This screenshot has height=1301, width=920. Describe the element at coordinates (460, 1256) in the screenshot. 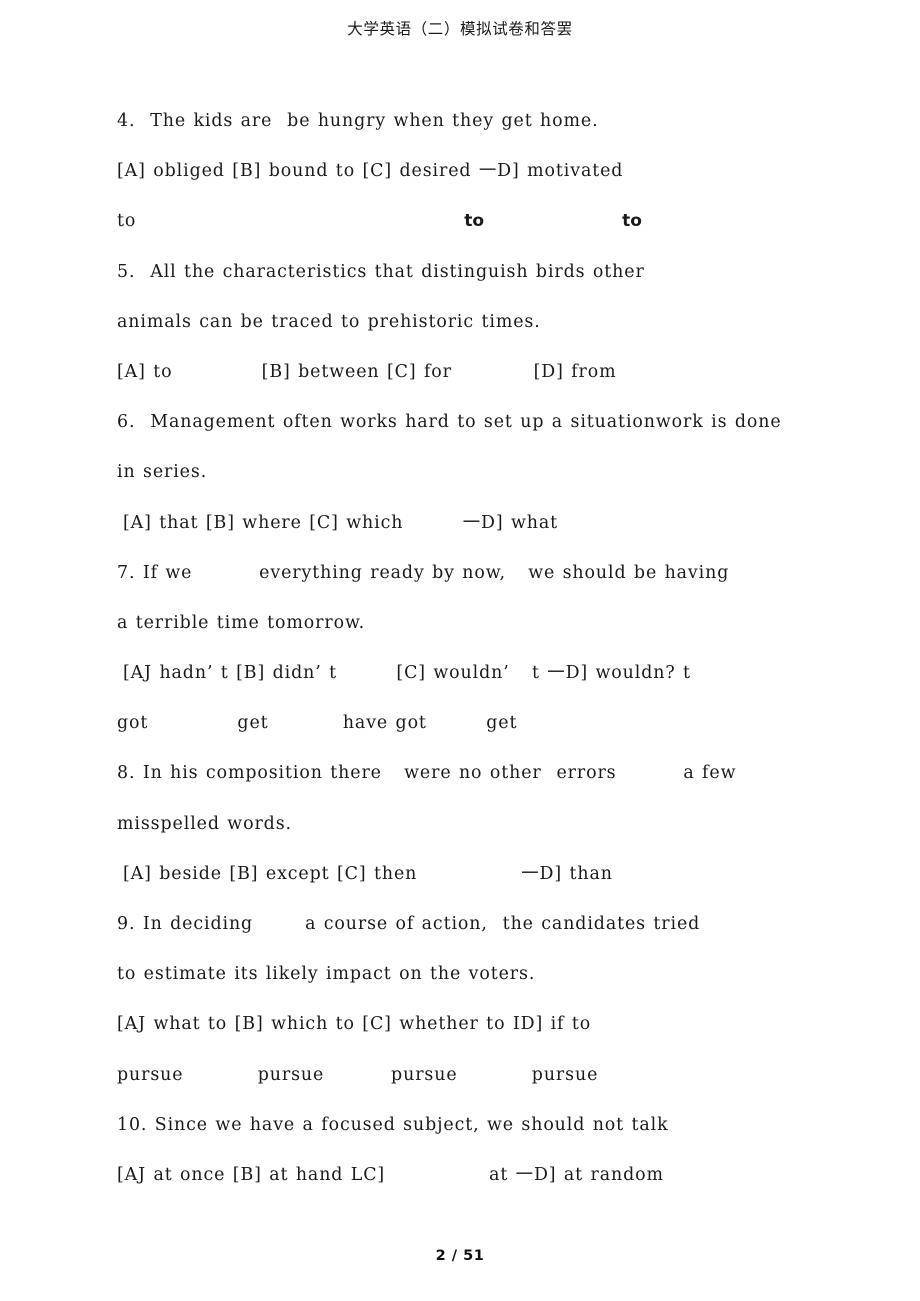

I see `page-number-footer: 2 / 51` at that location.